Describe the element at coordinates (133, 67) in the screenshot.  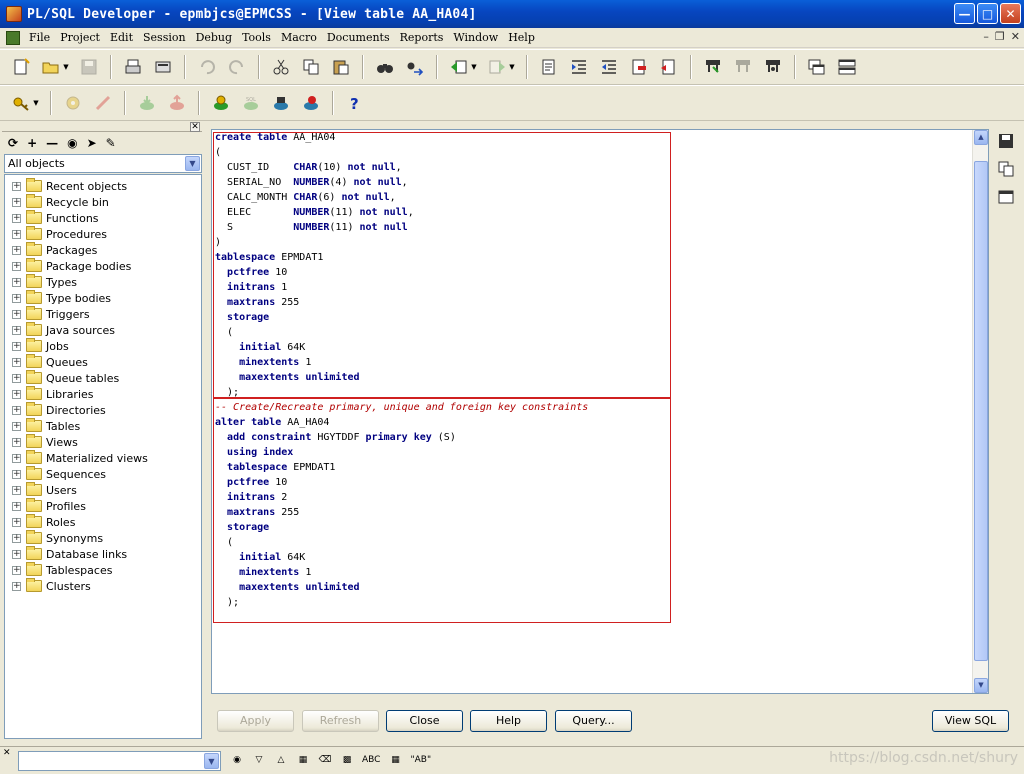
I see `print-icon` at that location.